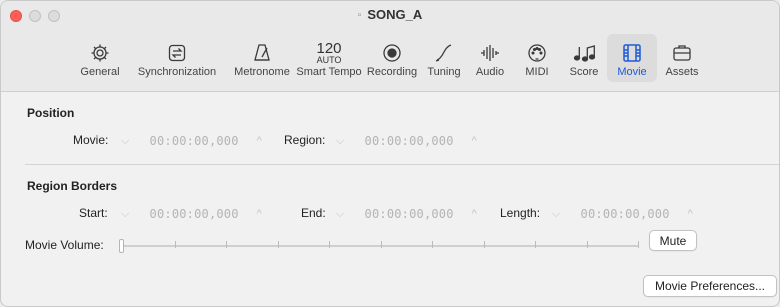  What do you see at coordinates (329, 72) in the screenshot?
I see `tab-label: Smart Tempo` at bounding box center [329, 72].